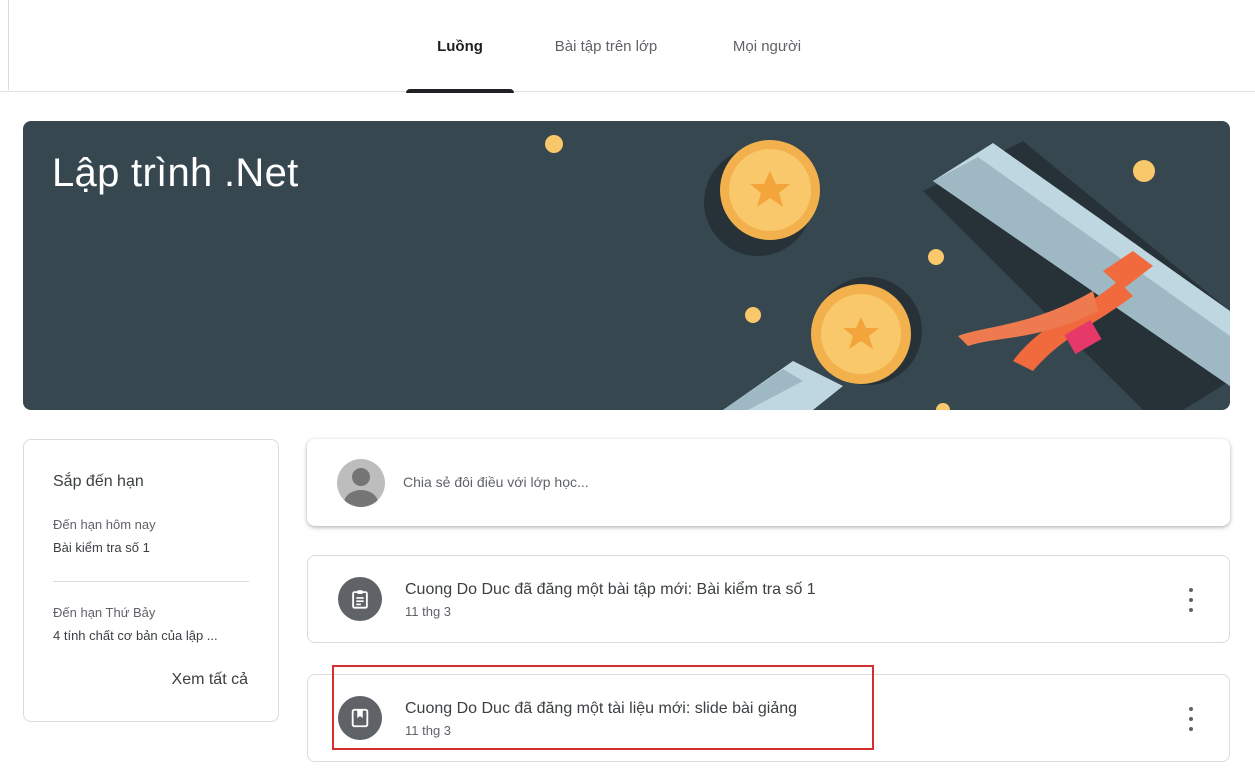 The width and height of the screenshot is (1255, 772). I want to click on upcoming-heading: Sắp đến hạn, so click(98, 481).